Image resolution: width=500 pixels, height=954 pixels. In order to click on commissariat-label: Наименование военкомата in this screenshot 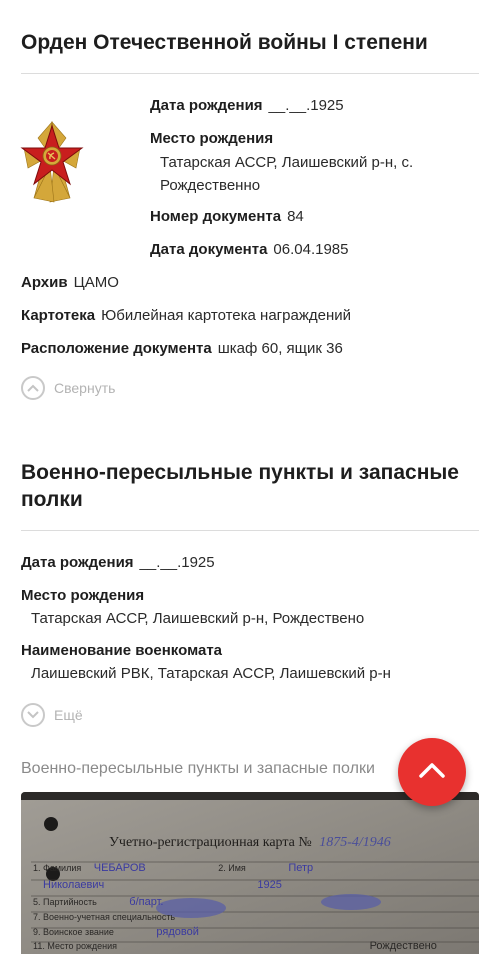, I will do `click(122, 650)`.